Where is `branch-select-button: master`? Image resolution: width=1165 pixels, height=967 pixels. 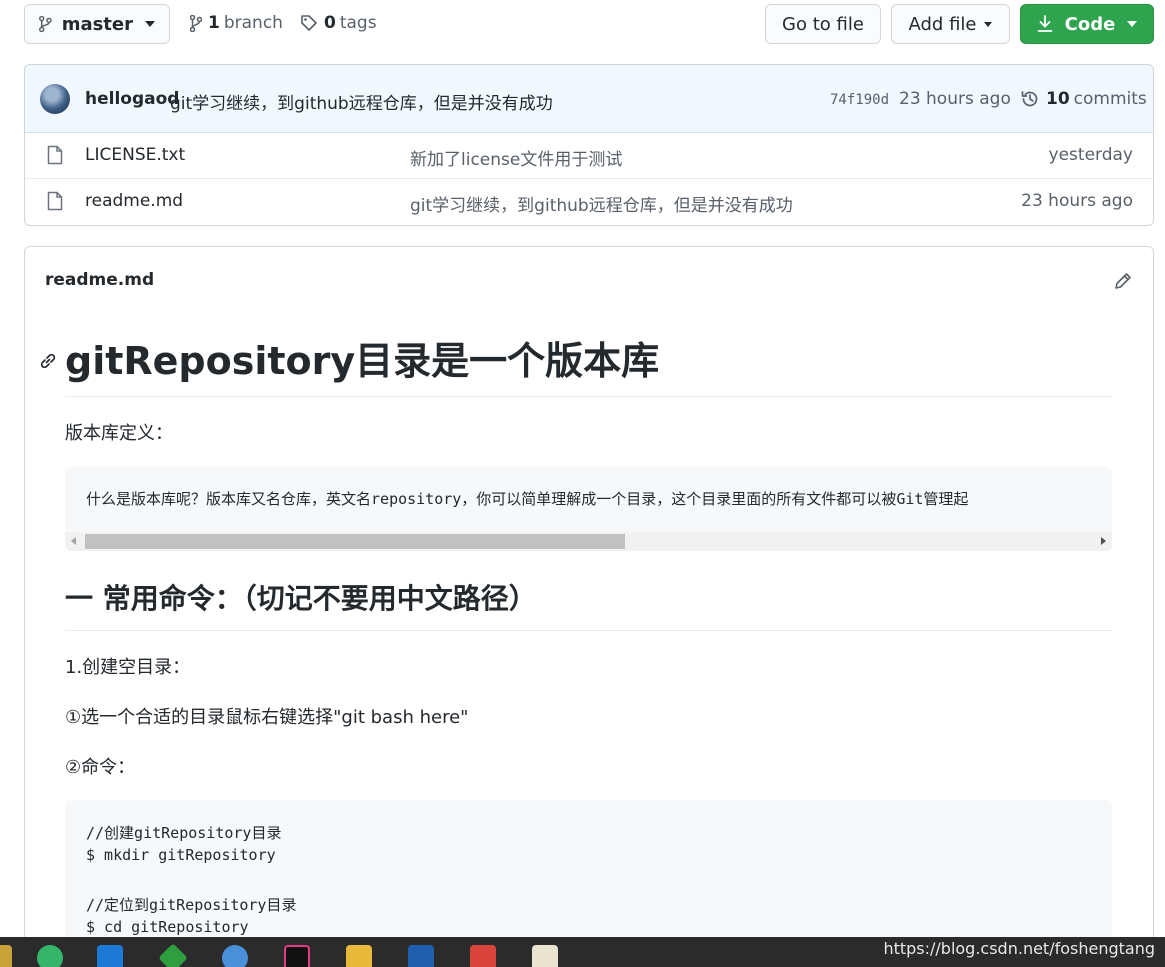
branch-select-button: master is located at coordinates (97, 24).